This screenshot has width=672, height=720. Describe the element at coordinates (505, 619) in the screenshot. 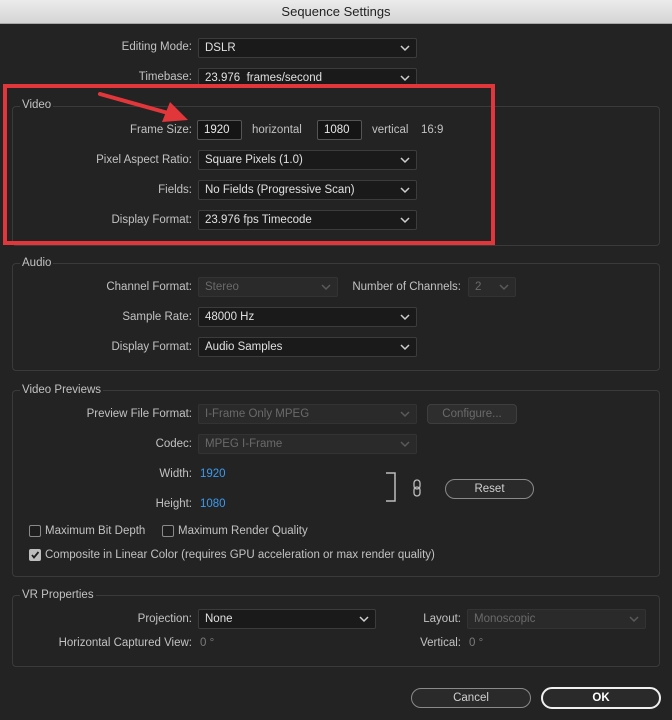

I see `layout-value: Monoscopic` at that location.